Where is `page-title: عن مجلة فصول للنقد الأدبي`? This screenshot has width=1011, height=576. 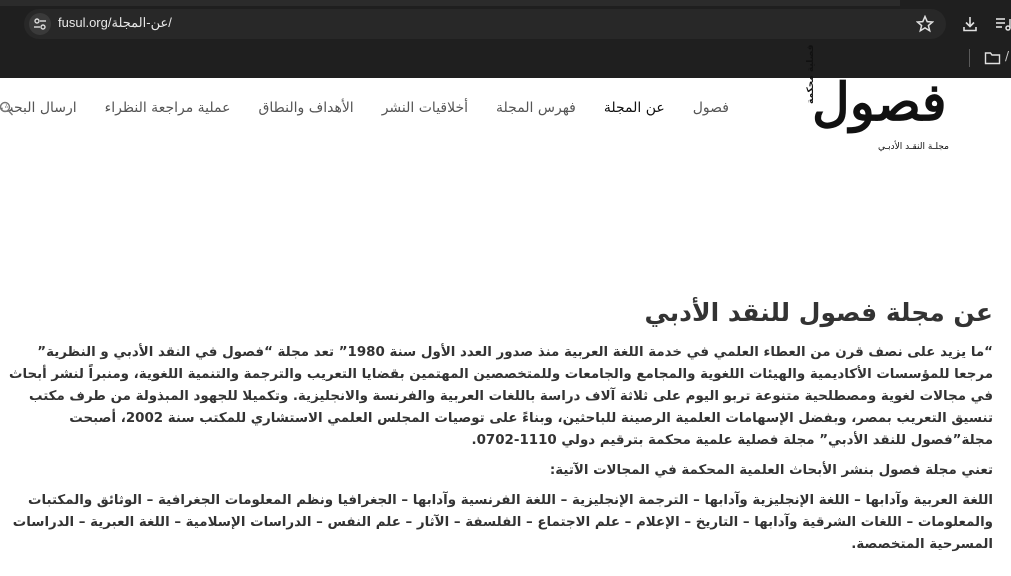 page-title: عن مجلة فصول للنقد الأدبي is located at coordinates (818, 312).